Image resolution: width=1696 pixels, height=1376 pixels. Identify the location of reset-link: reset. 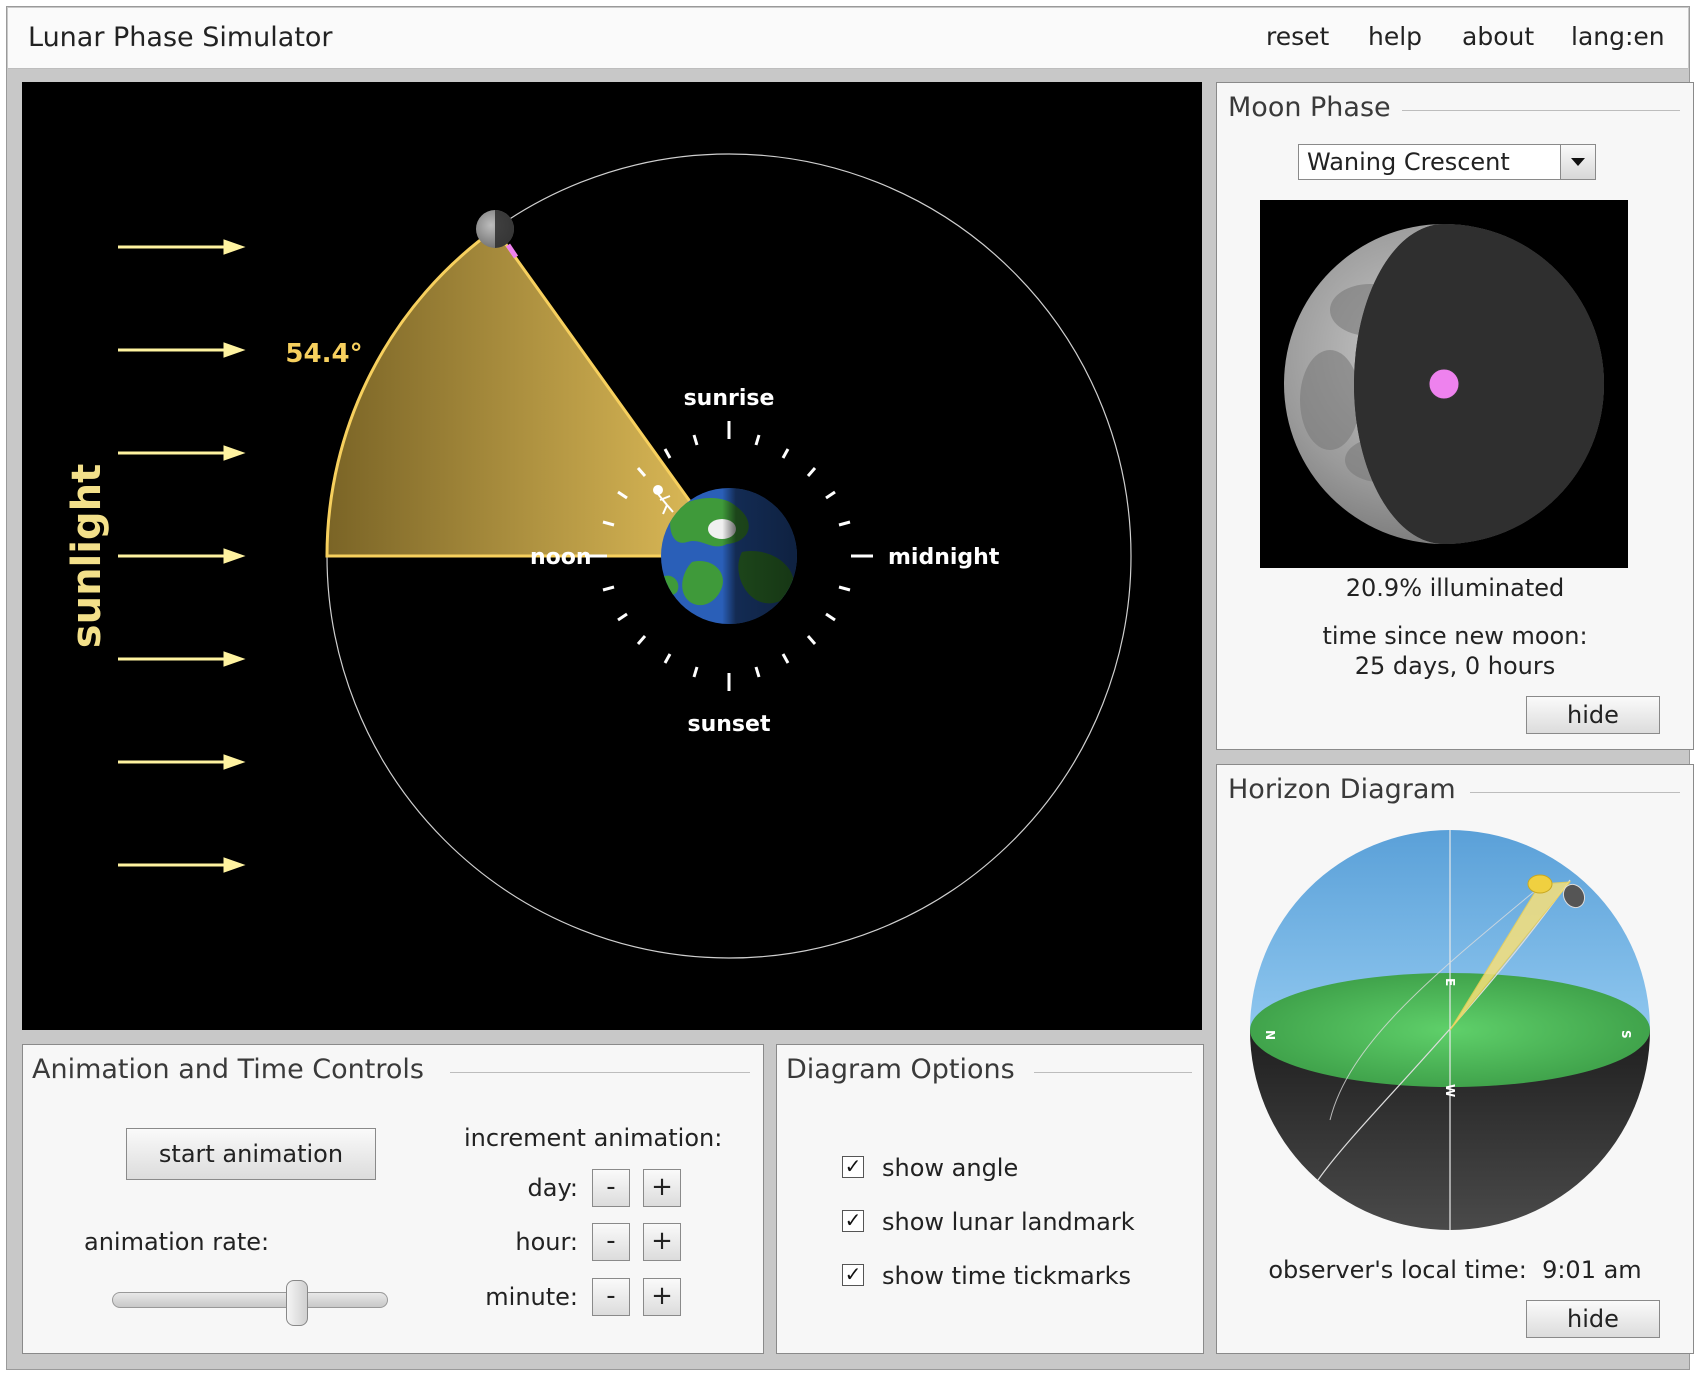
(1297, 36).